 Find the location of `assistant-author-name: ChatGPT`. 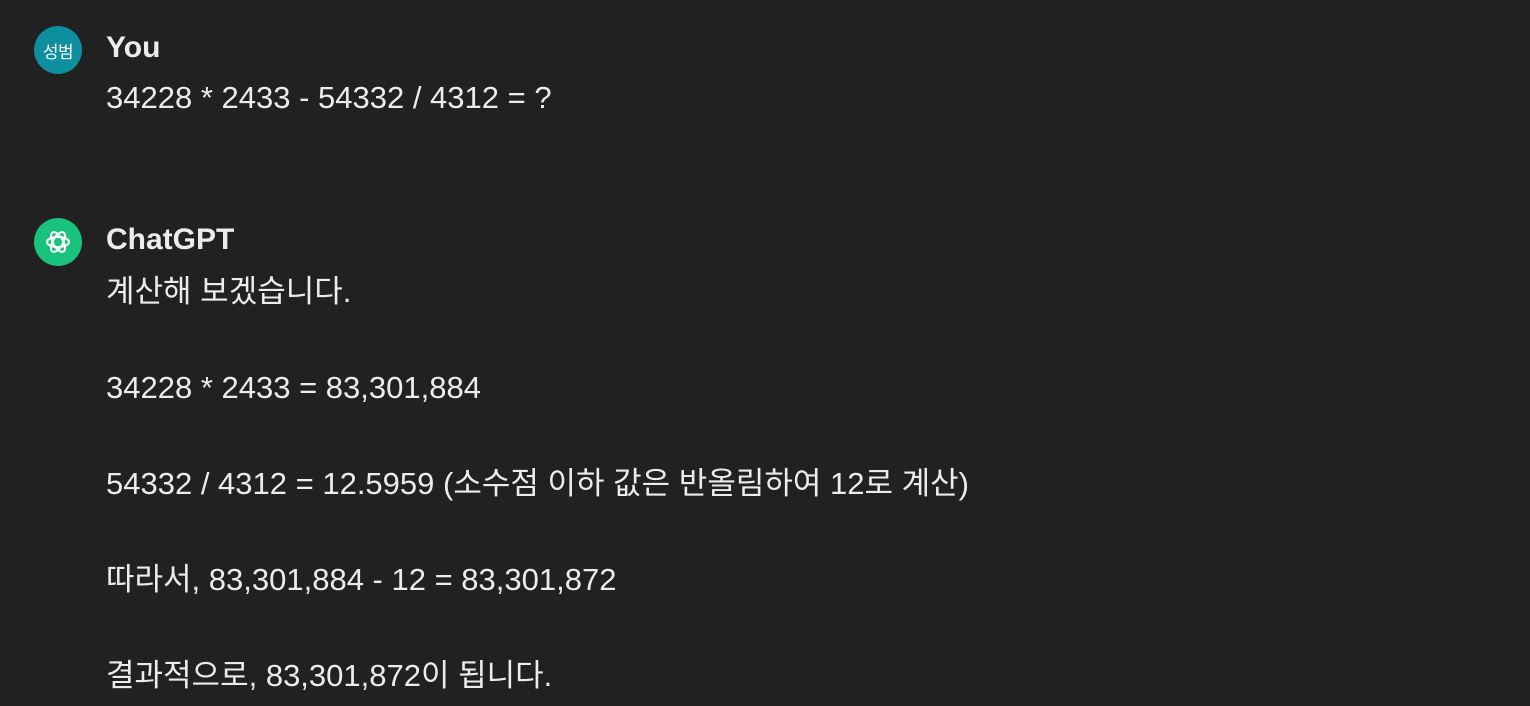

assistant-author-name: ChatGPT is located at coordinates (170, 239).